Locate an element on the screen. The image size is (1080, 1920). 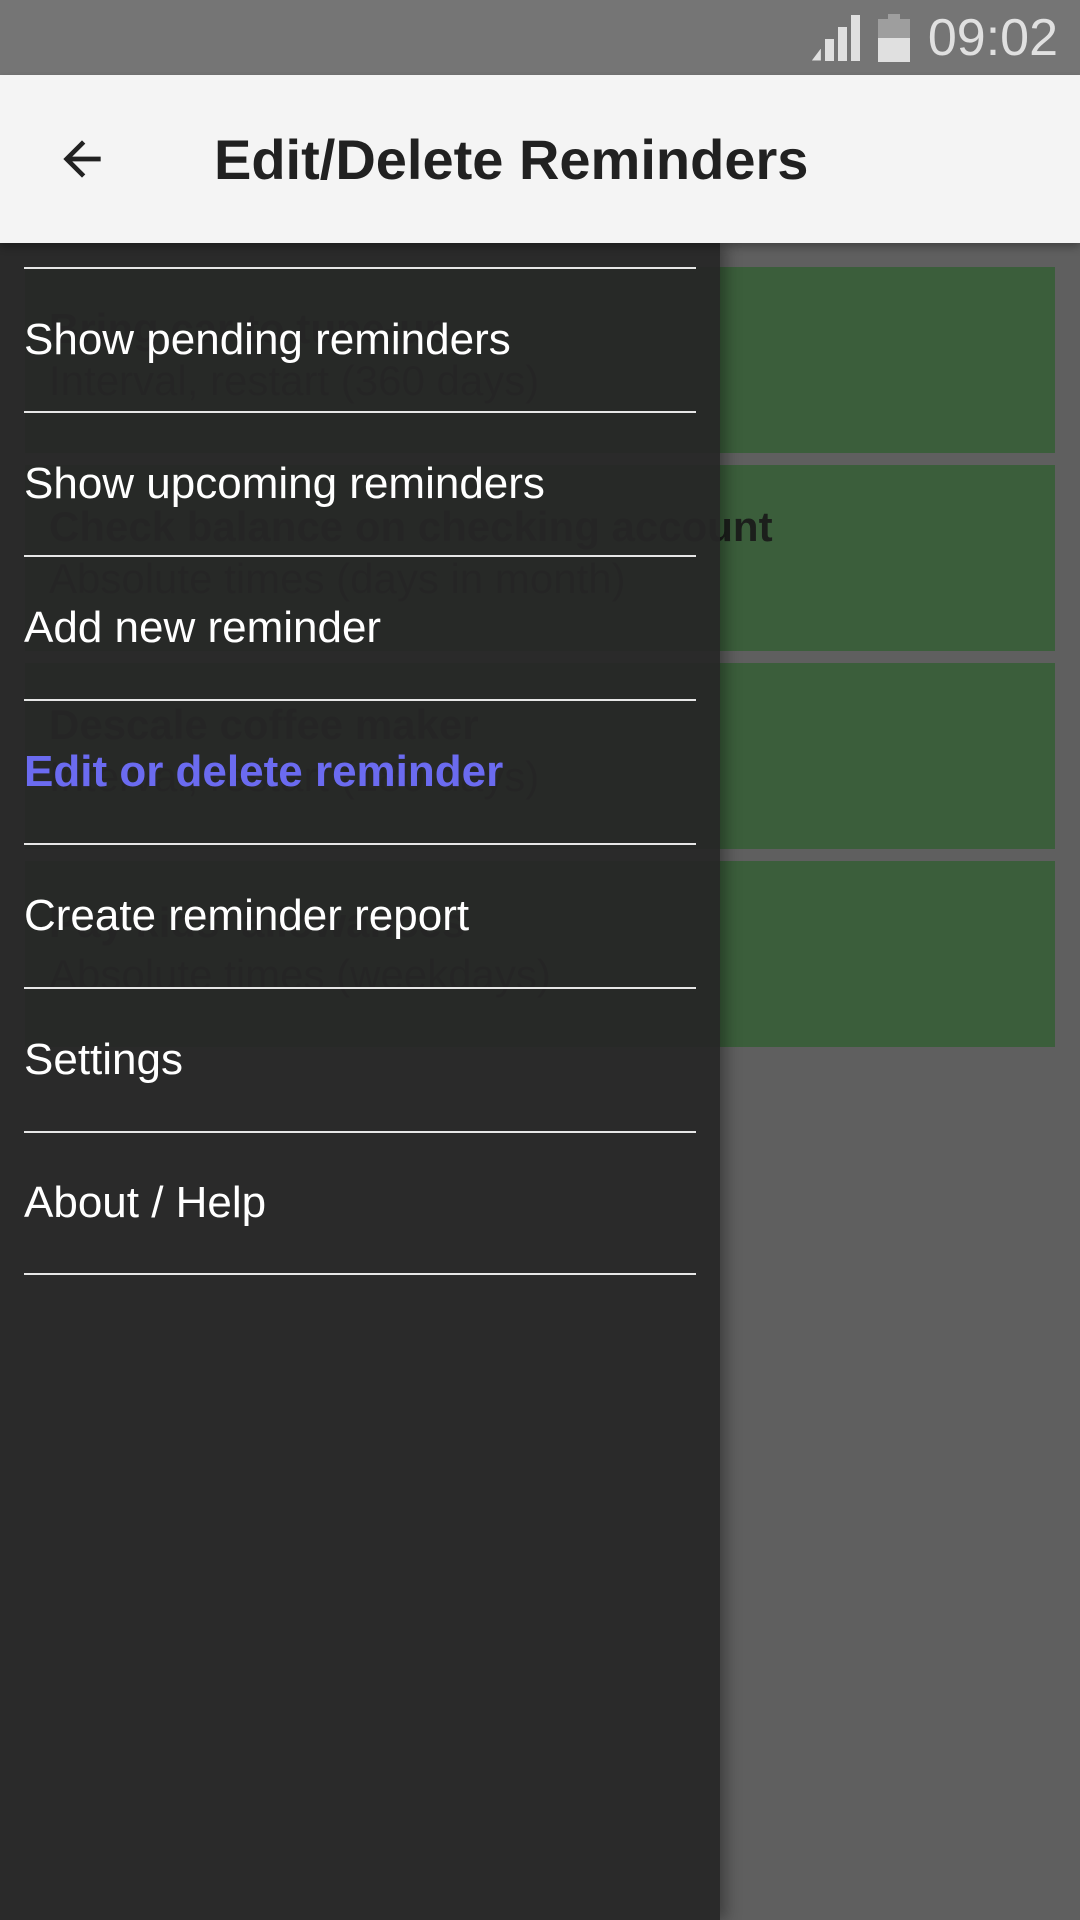
menu-item-label: About / Help is located at coordinates (145, 1202).